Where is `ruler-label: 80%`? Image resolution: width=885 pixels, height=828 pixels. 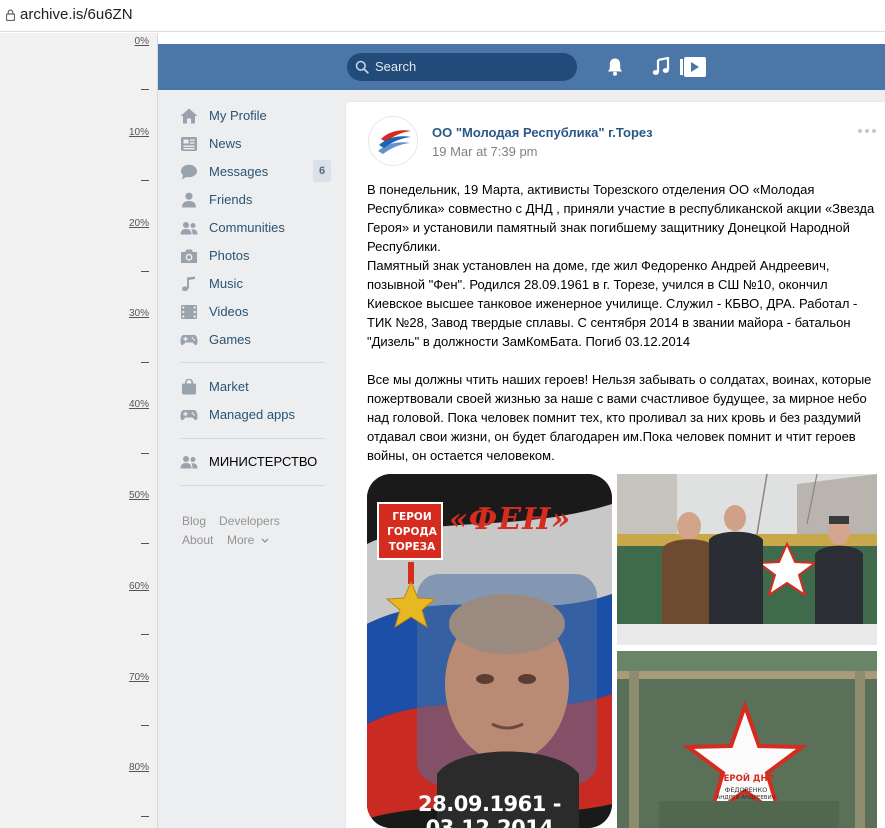 ruler-label: 80% is located at coordinates (139, 767).